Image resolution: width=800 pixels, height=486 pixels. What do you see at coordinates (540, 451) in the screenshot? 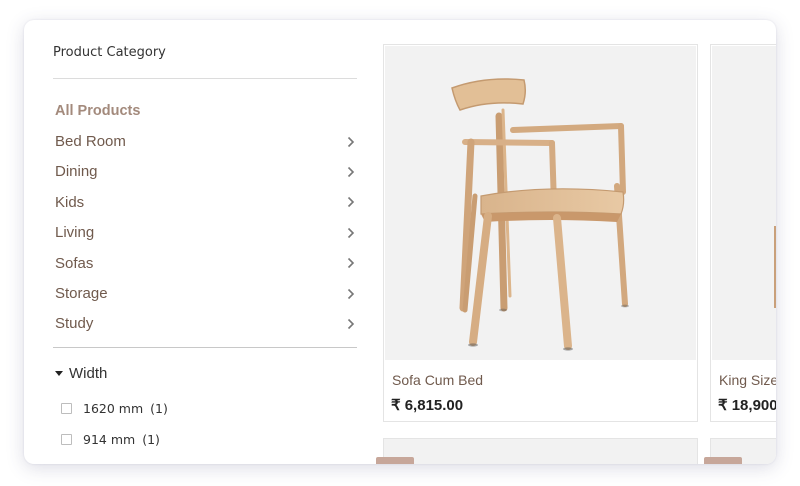
I see `product-card` at bounding box center [540, 451].